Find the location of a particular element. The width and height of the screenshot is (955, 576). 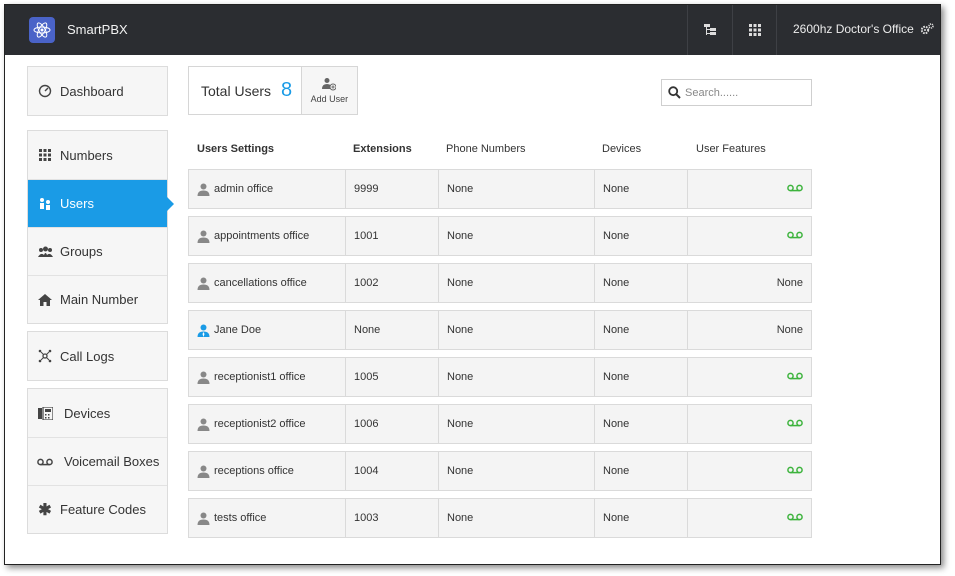

extension-cell: 1002 is located at coordinates (391, 283).